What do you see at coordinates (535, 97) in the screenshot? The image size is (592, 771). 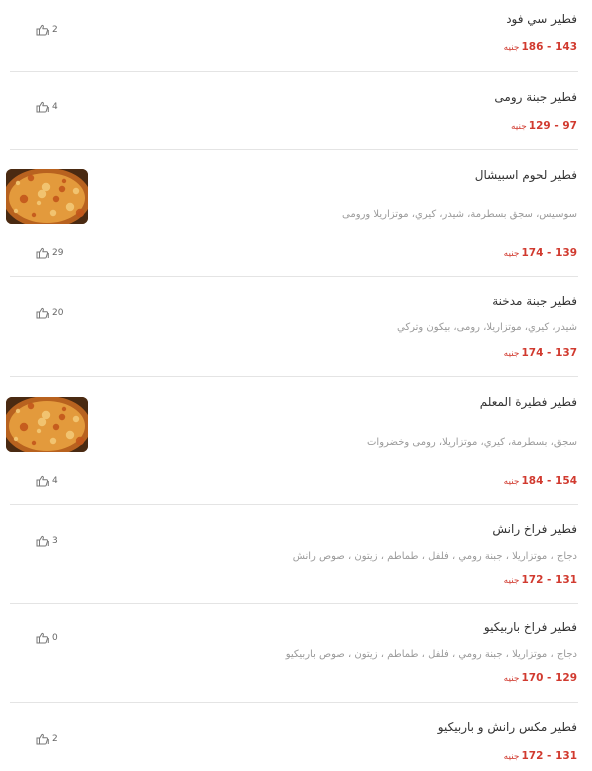 I see `item-name: فطير جبنة رومى` at bounding box center [535, 97].